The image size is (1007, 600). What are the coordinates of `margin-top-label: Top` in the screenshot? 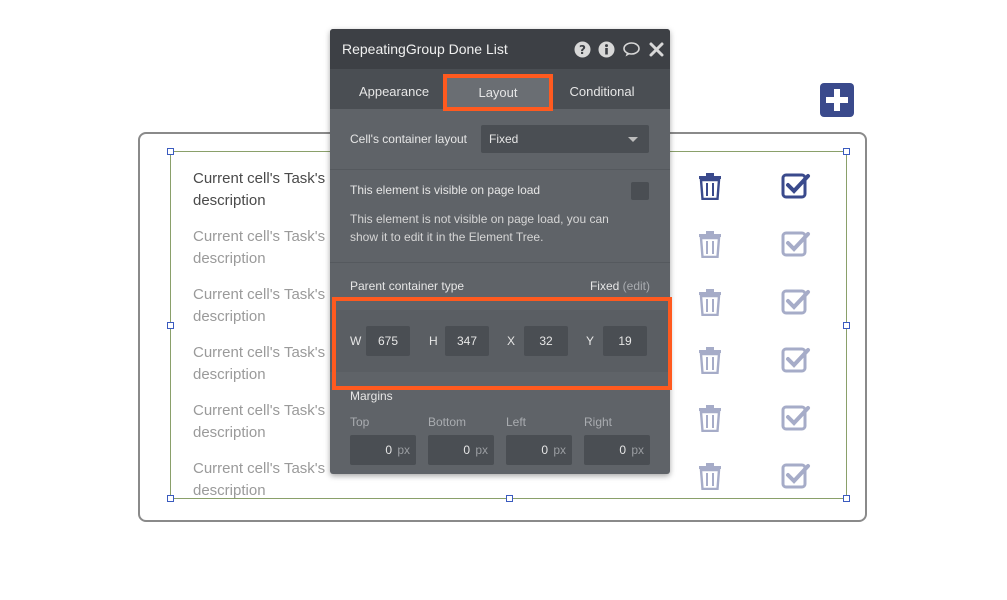 It's located at (360, 422).